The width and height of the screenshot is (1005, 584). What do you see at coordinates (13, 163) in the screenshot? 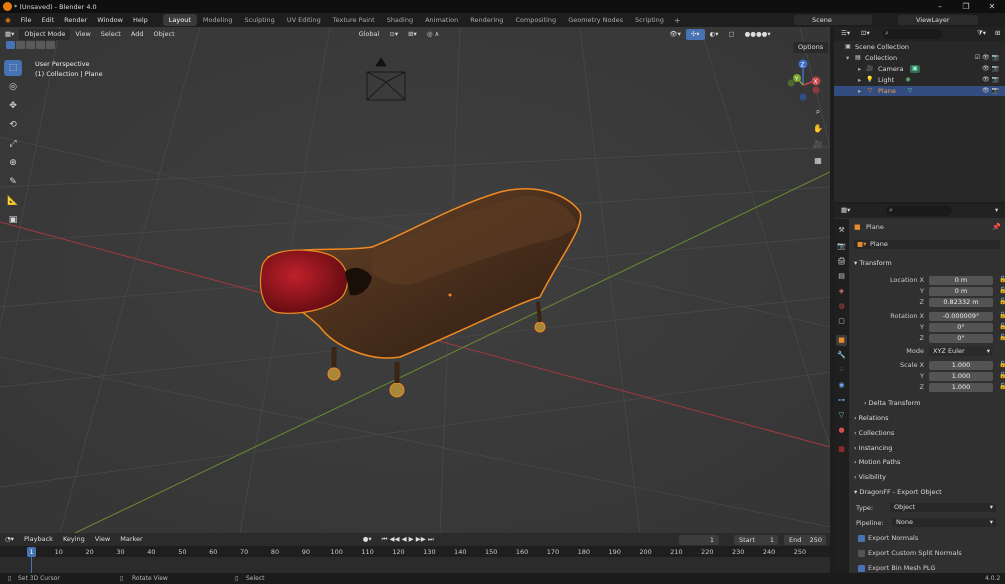
I see `transform-tool-icon: ⊕` at bounding box center [13, 163].